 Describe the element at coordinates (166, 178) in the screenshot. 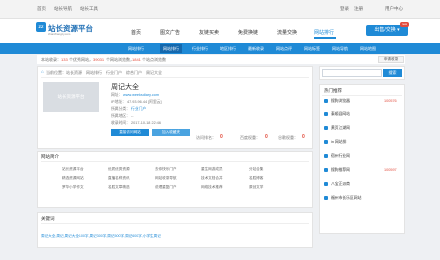

I see `intro-item: 网站收录导航` at that location.